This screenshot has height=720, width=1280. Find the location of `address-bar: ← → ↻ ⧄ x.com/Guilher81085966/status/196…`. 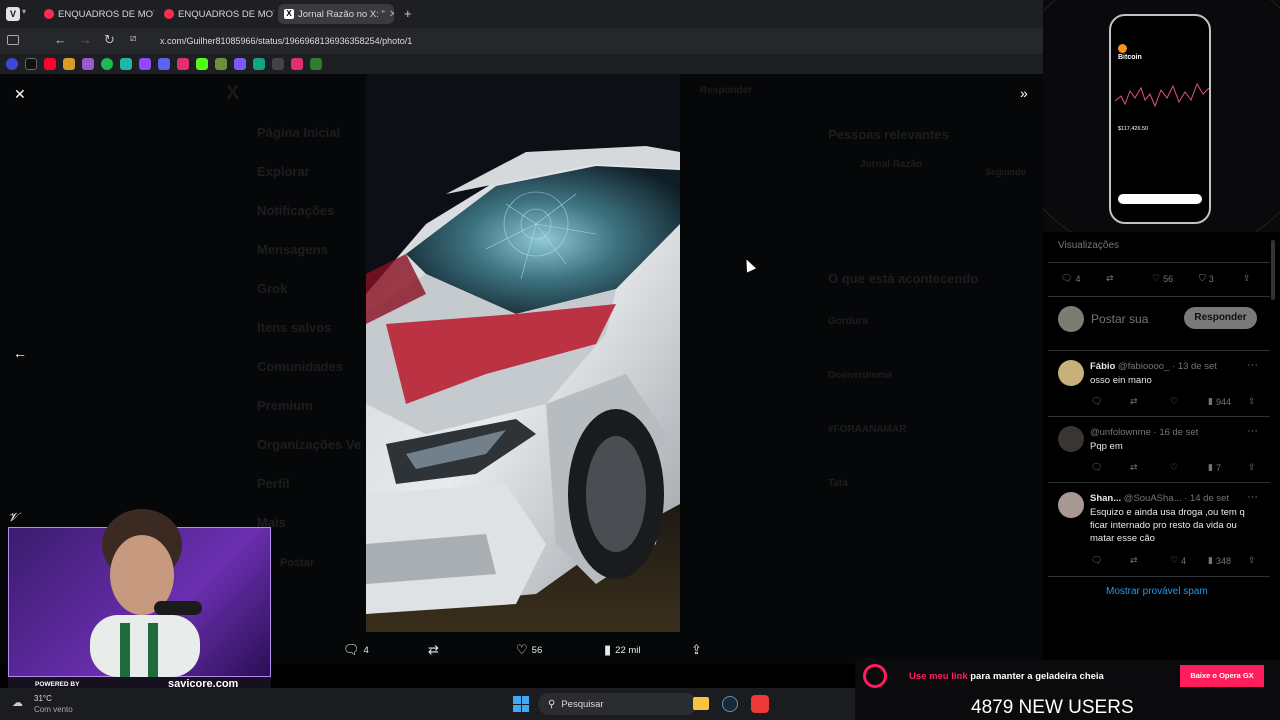

address-bar: ← → ↻ ⧄ x.com/Guilher81085966/status/196… is located at coordinates (521, 41).